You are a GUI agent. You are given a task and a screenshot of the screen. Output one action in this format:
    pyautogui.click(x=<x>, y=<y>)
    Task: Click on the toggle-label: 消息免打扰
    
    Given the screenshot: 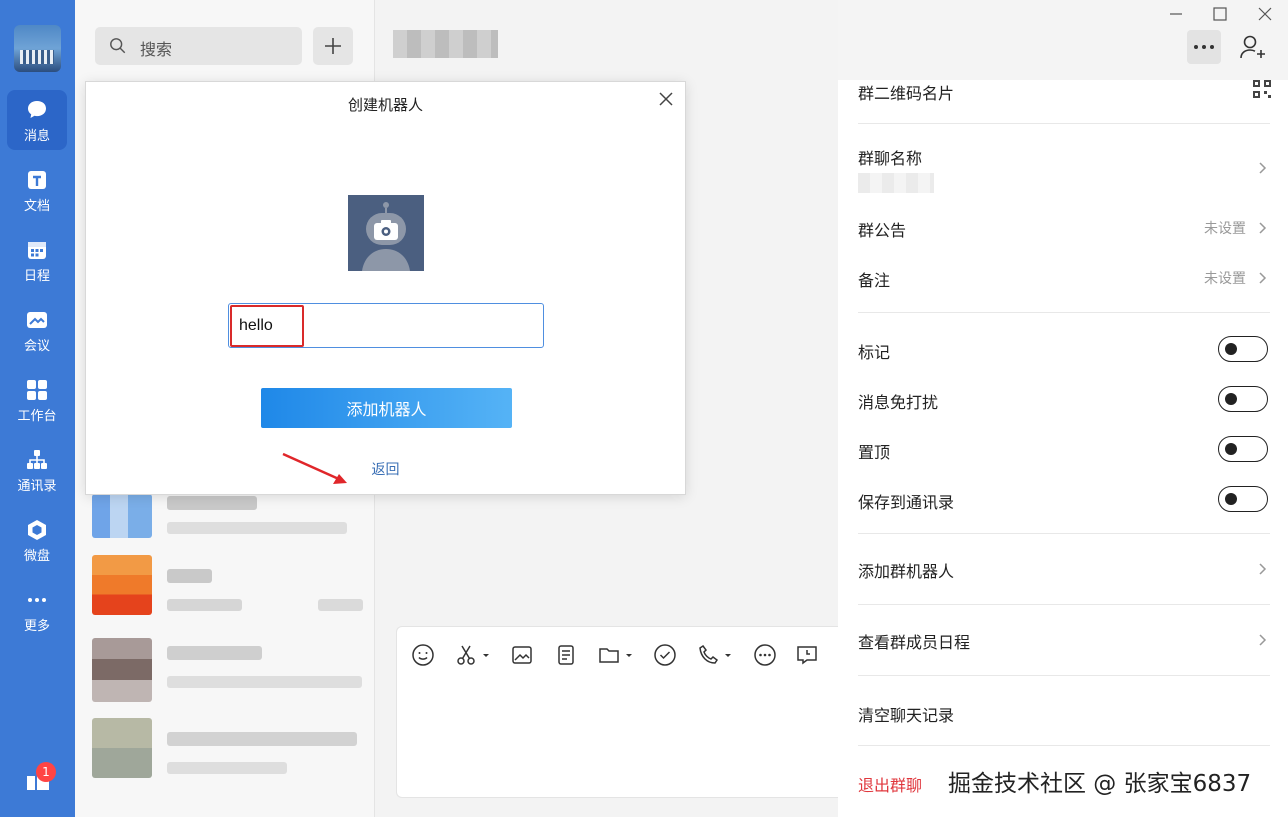 What is the action you would take?
    pyautogui.click(x=898, y=402)
    